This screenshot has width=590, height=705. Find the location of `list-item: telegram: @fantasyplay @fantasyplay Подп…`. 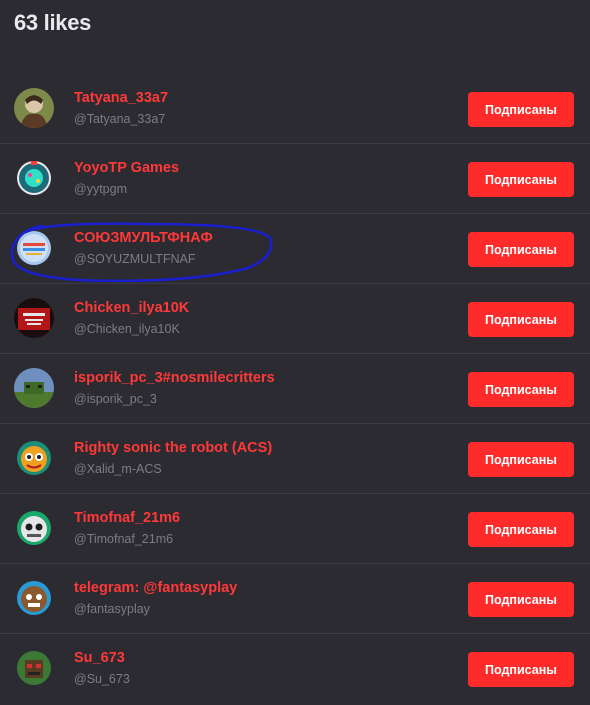

list-item: telegram: @fantasyplay @fantasyplay Подп… is located at coordinates (295, 599).